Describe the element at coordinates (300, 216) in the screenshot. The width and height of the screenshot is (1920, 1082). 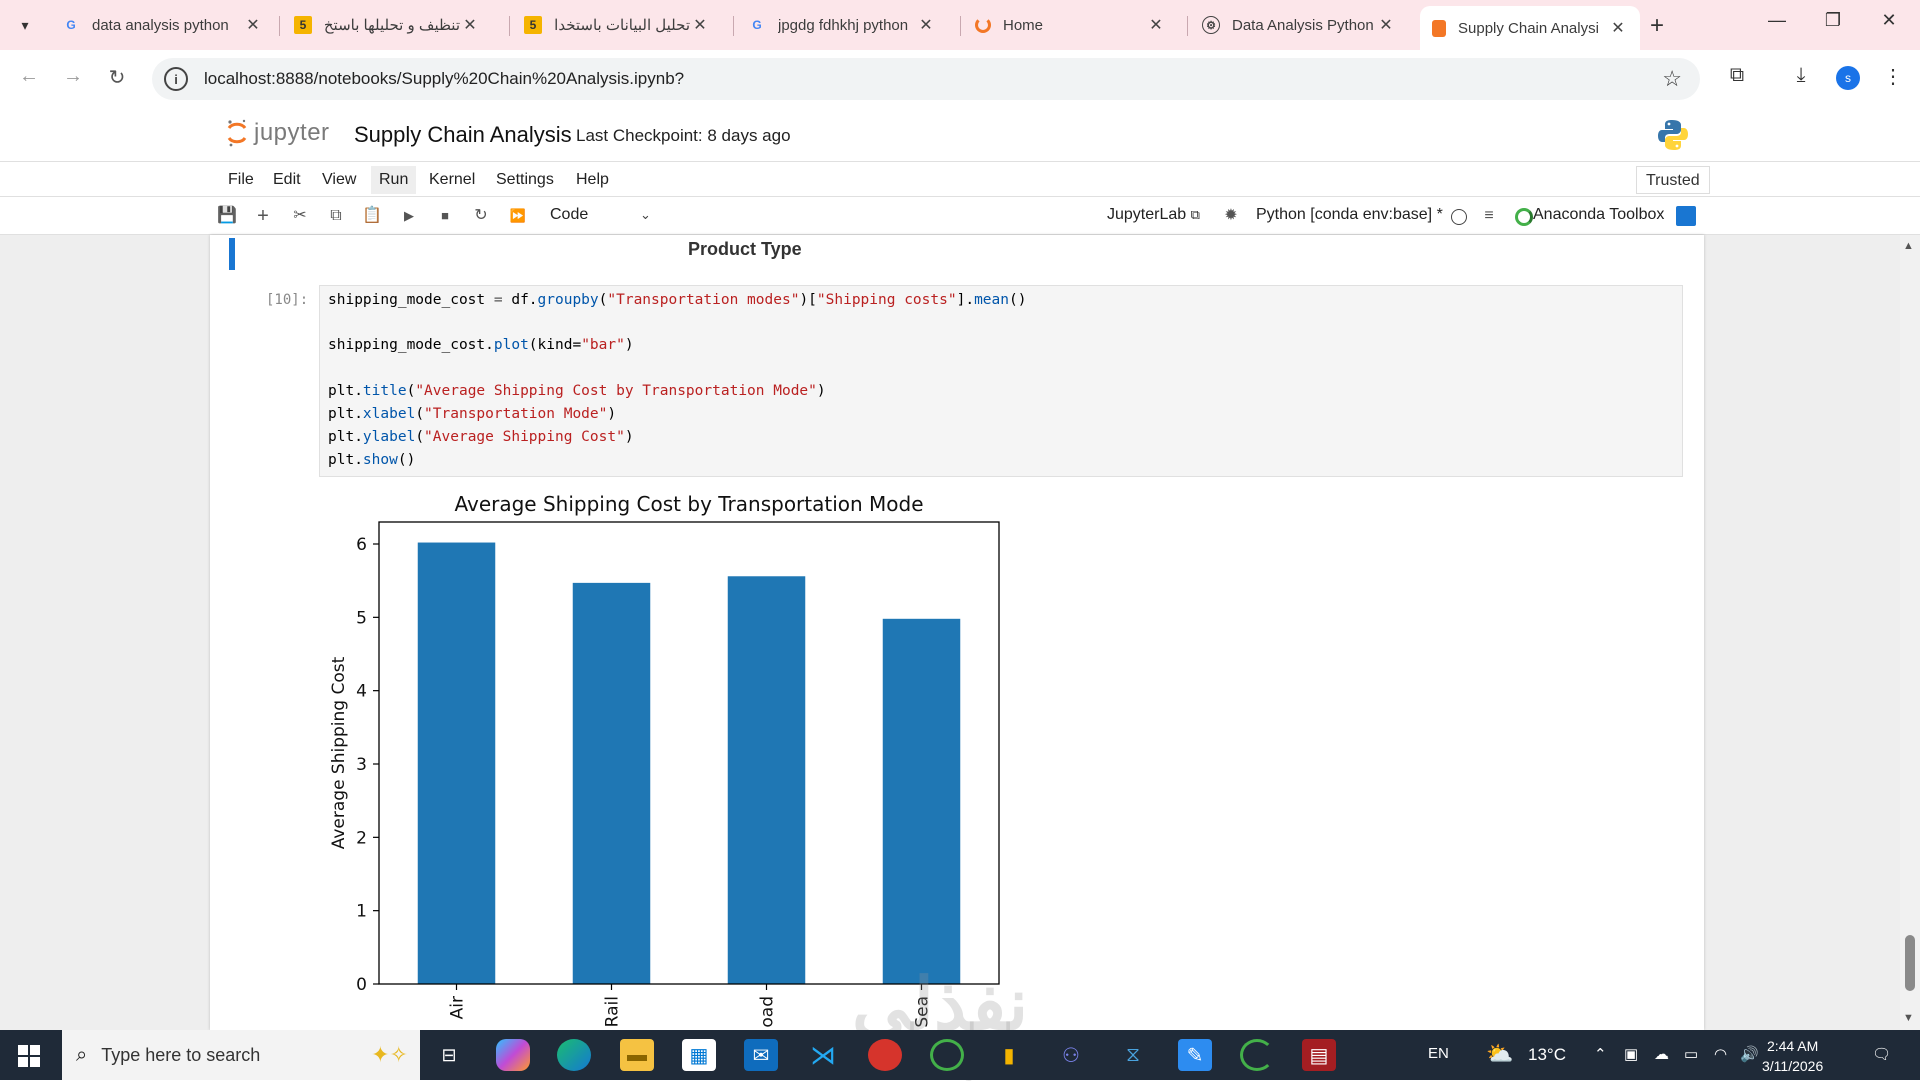
I see `cut-icon: ✂` at that location.